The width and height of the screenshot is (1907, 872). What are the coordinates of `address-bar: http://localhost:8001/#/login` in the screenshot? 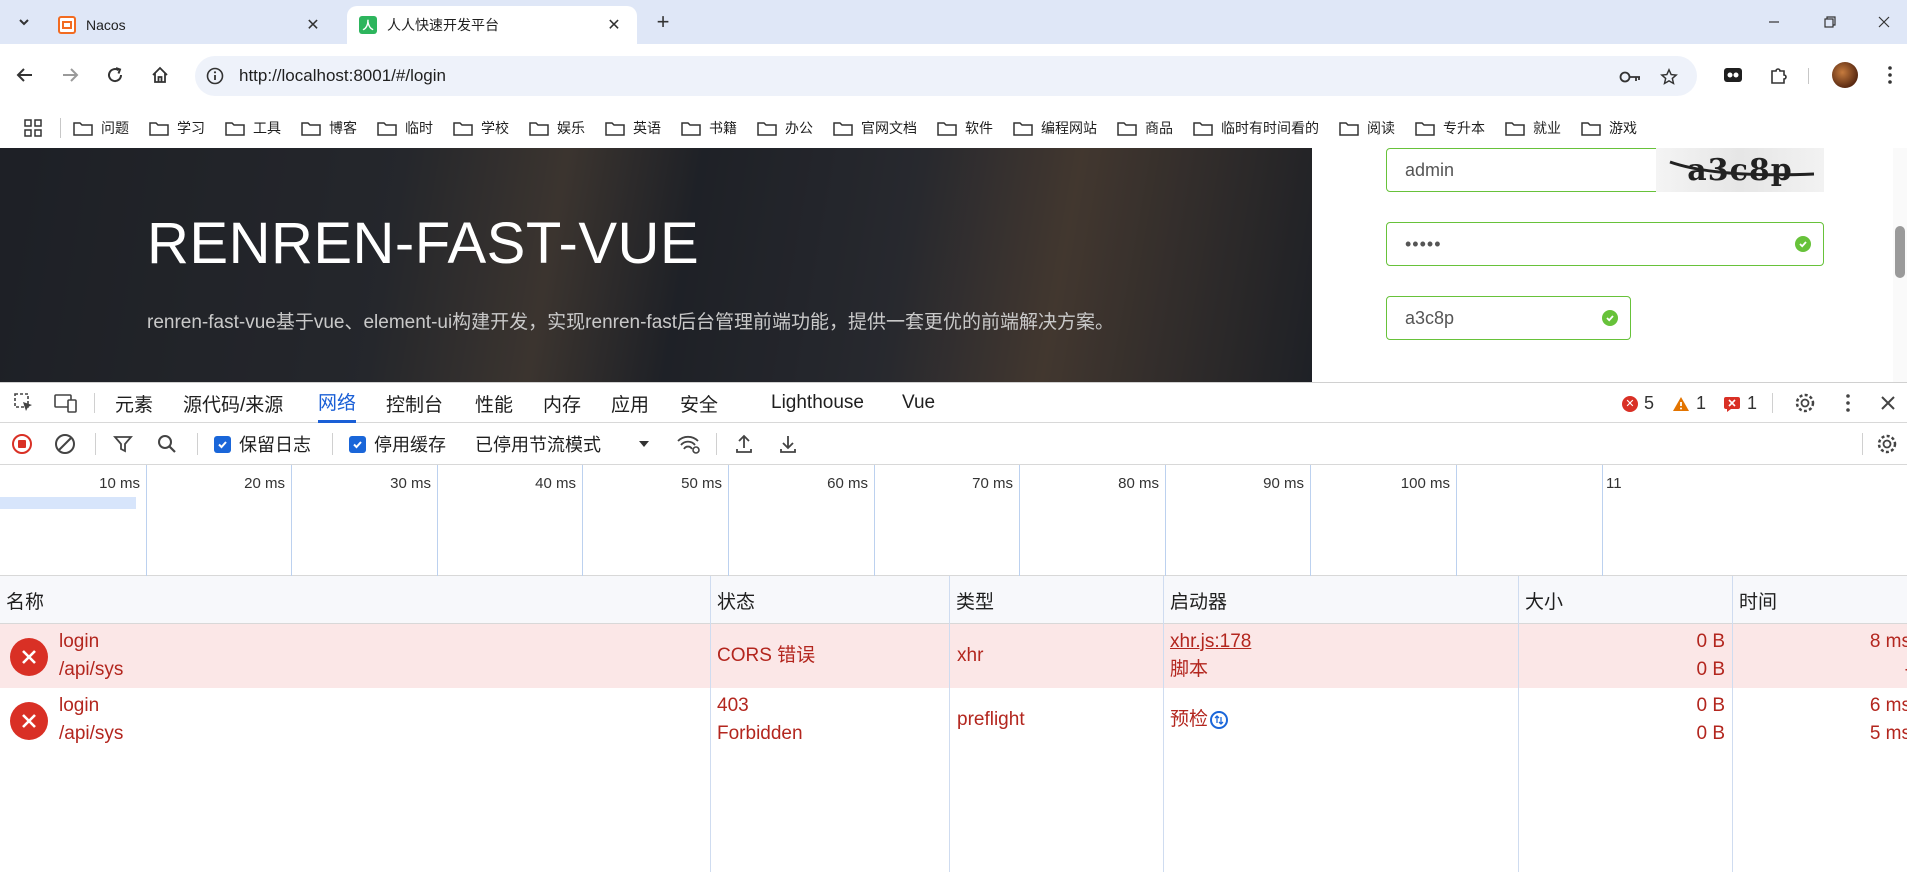 It's located at (946, 76).